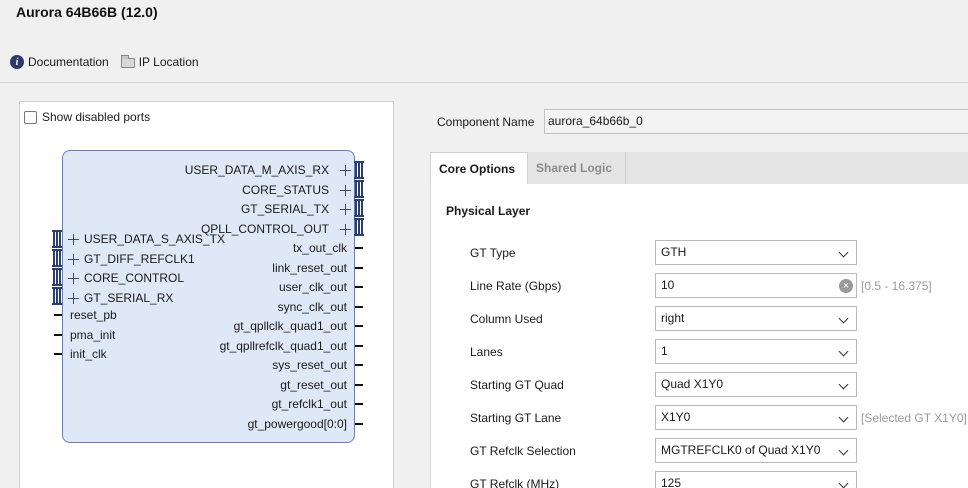  Describe the element at coordinates (283, 345) in the screenshot. I see `port-label-right-signal: gt_qpllrefclk_quad1_out` at that location.